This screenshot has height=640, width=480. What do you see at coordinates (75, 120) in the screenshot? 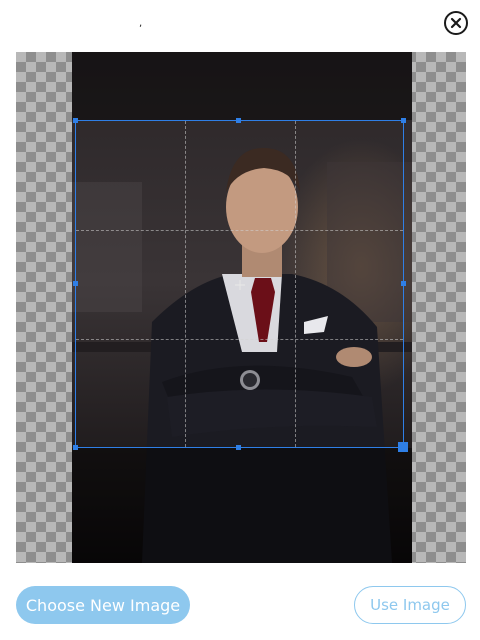
I see `crop-handle-top-left` at bounding box center [75, 120].